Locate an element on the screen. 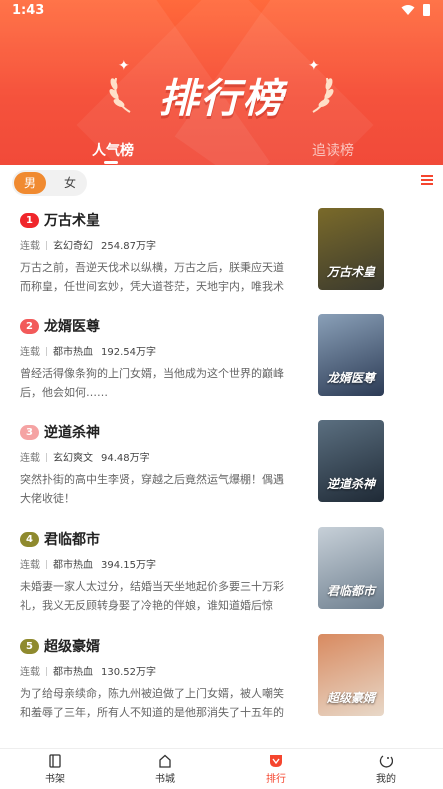 Image resolution: width=443 pixels, height=789 pixels. book-genre: 玄幻奇幻 is located at coordinates (73, 246).